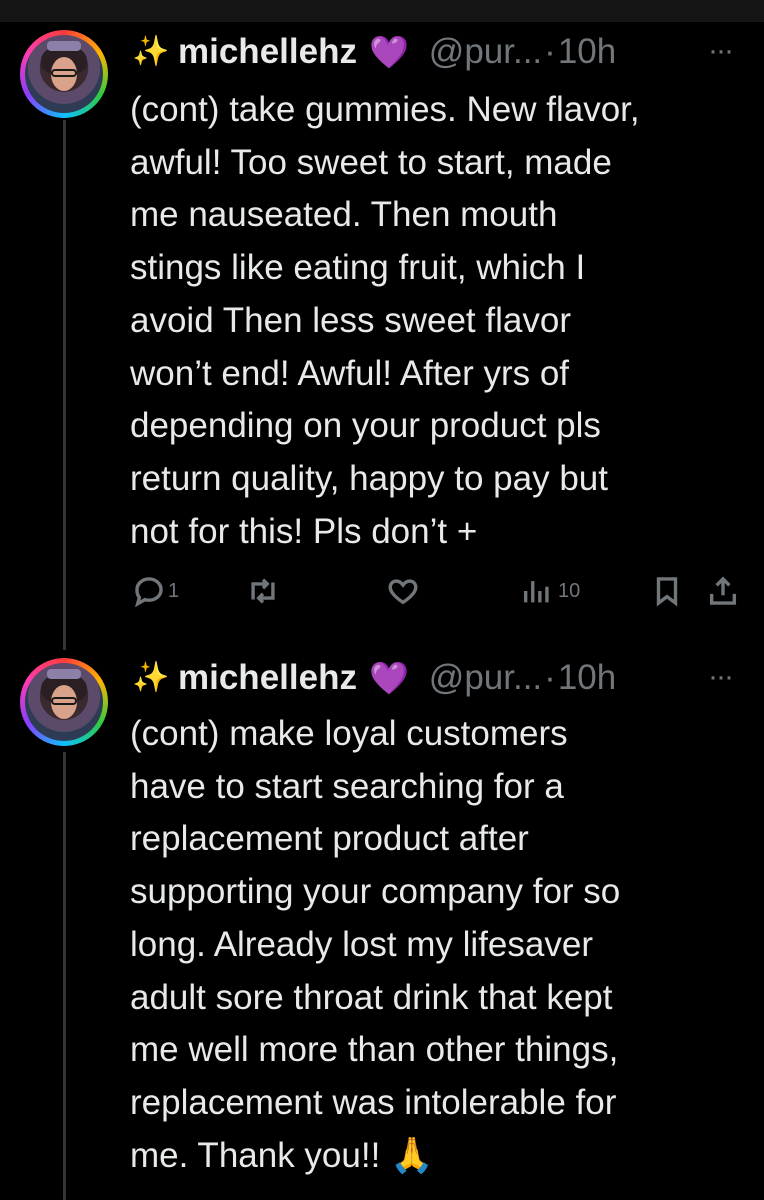  Describe the element at coordinates (550, 591) in the screenshot. I see `views-button: 10` at that location.